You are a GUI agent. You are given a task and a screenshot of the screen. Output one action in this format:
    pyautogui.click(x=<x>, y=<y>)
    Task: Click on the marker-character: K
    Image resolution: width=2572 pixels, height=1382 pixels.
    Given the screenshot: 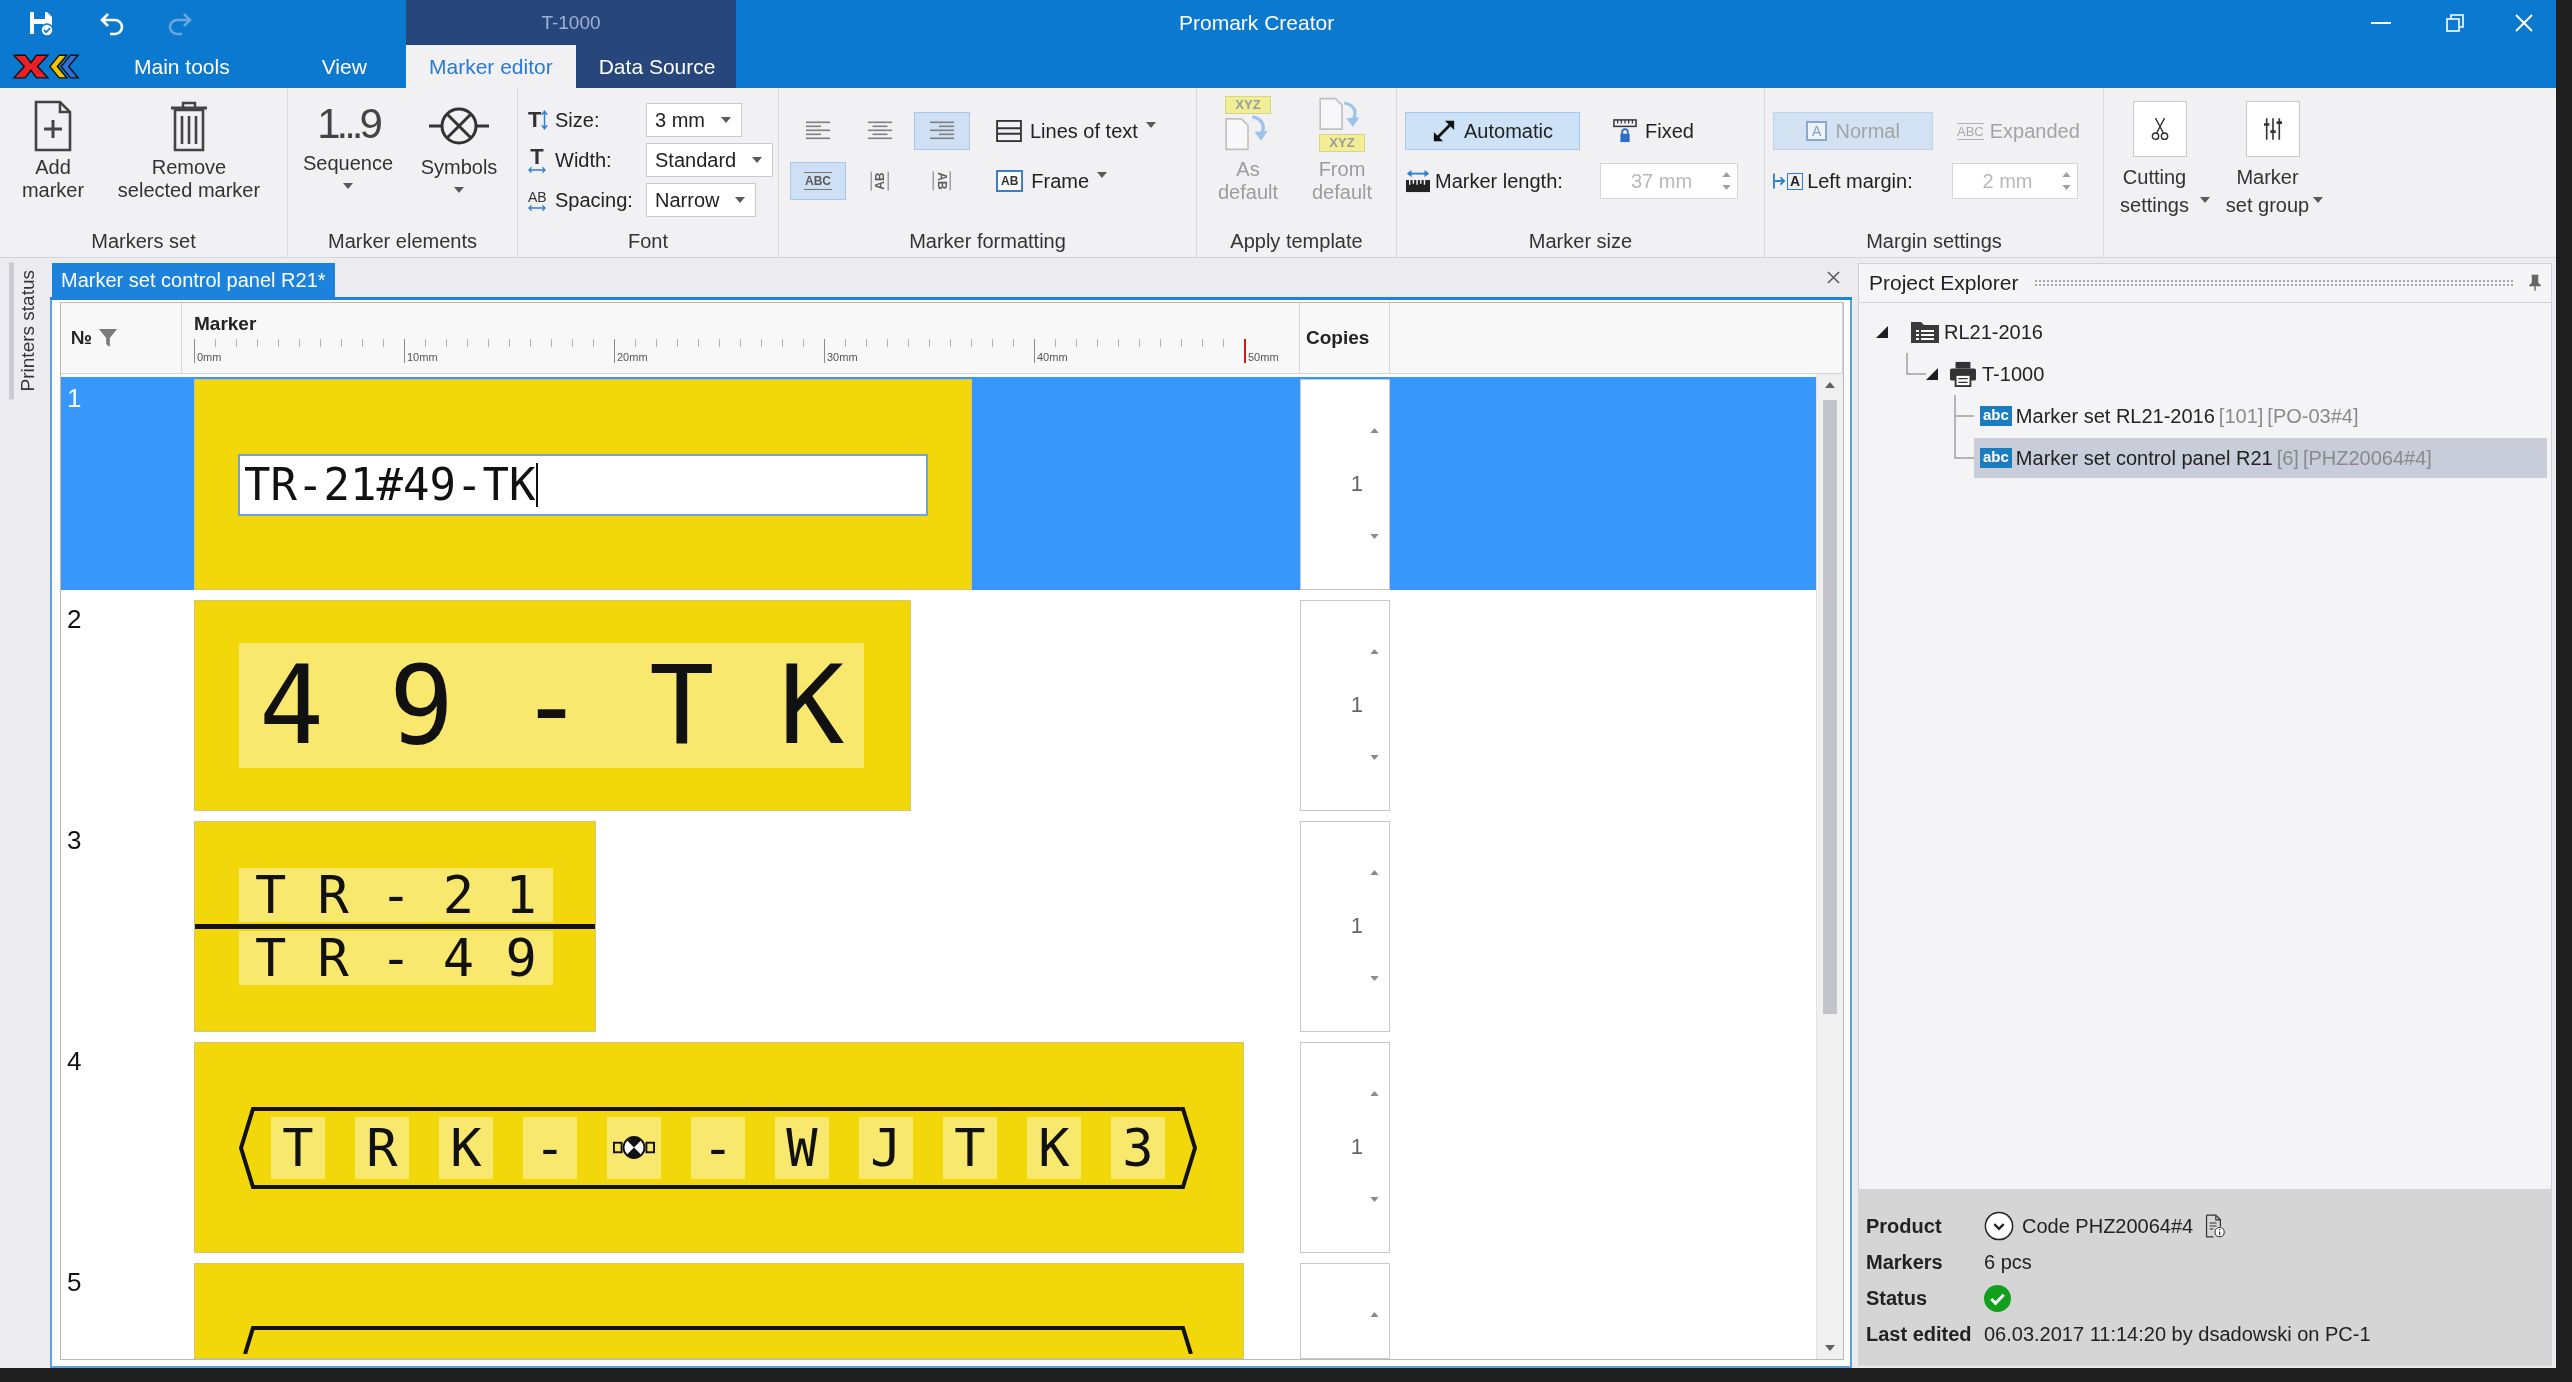 What is the action you would take?
    pyautogui.click(x=1054, y=1147)
    